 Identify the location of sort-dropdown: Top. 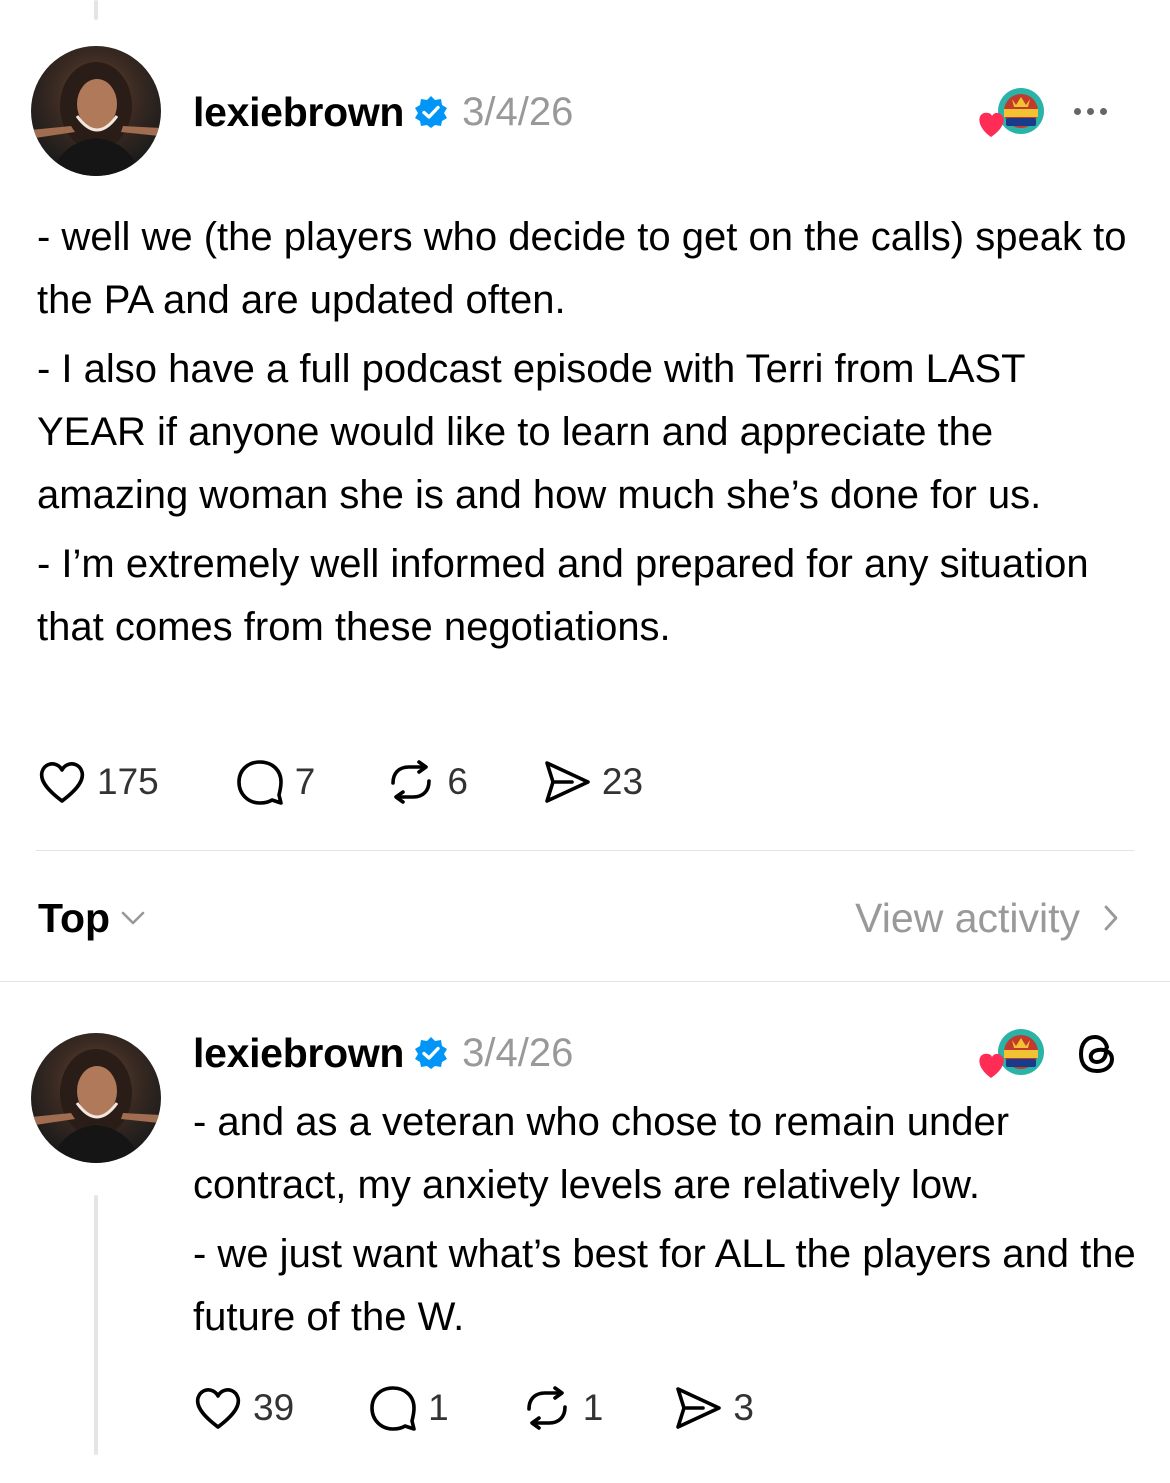
(92, 918).